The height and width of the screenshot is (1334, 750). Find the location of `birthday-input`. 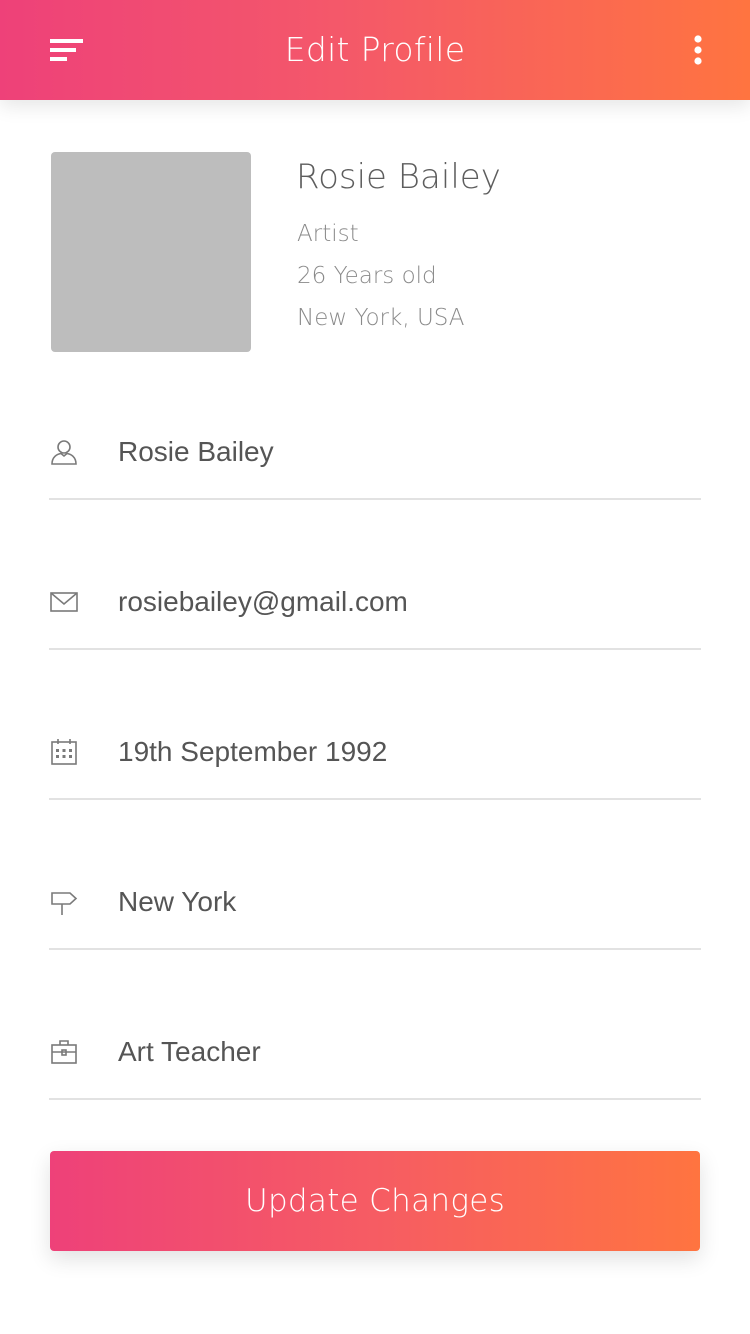

birthday-input is located at coordinates (398, 752).